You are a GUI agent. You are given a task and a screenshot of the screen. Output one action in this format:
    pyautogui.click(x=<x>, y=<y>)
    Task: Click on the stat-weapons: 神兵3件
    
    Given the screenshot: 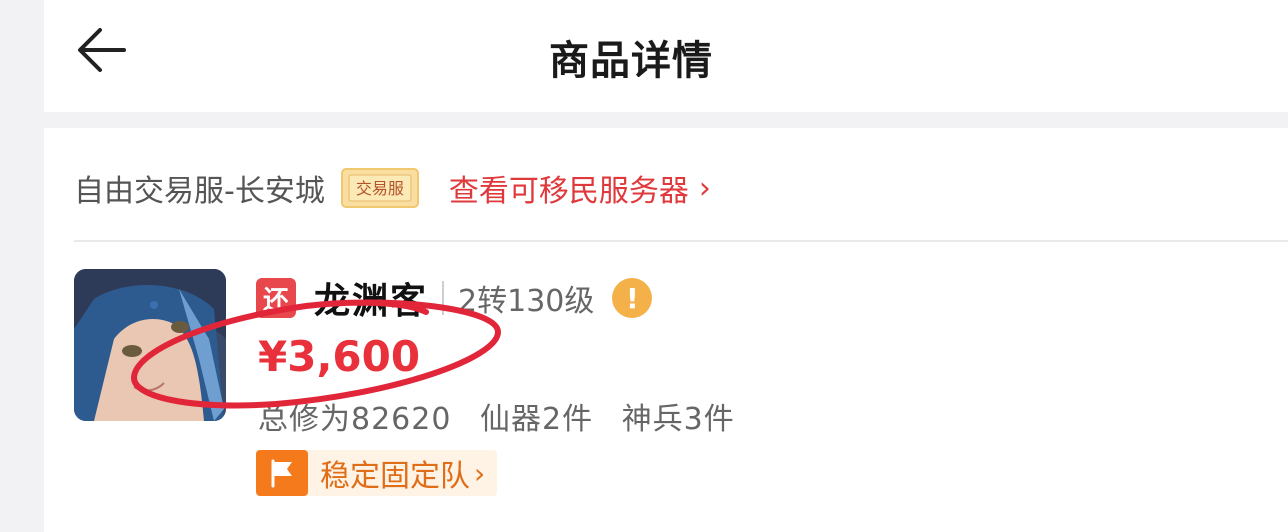 What is the action you would take?
    pyautogui.click(x=678, y=419)
    